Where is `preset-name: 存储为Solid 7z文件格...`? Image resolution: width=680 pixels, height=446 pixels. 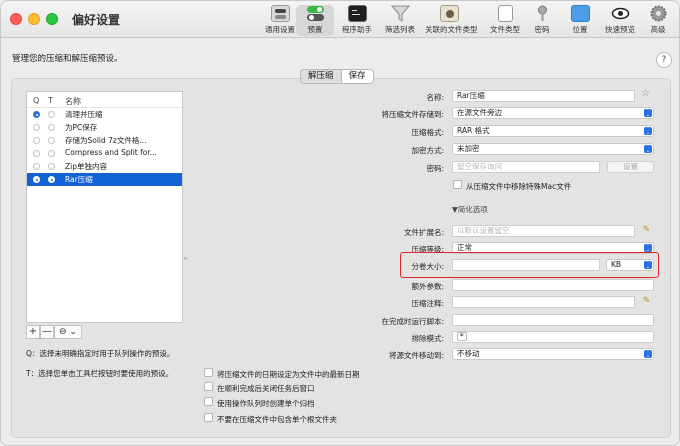 preset-name: 存储为Solid 7z文件格... is located at coordinates (106, 140).